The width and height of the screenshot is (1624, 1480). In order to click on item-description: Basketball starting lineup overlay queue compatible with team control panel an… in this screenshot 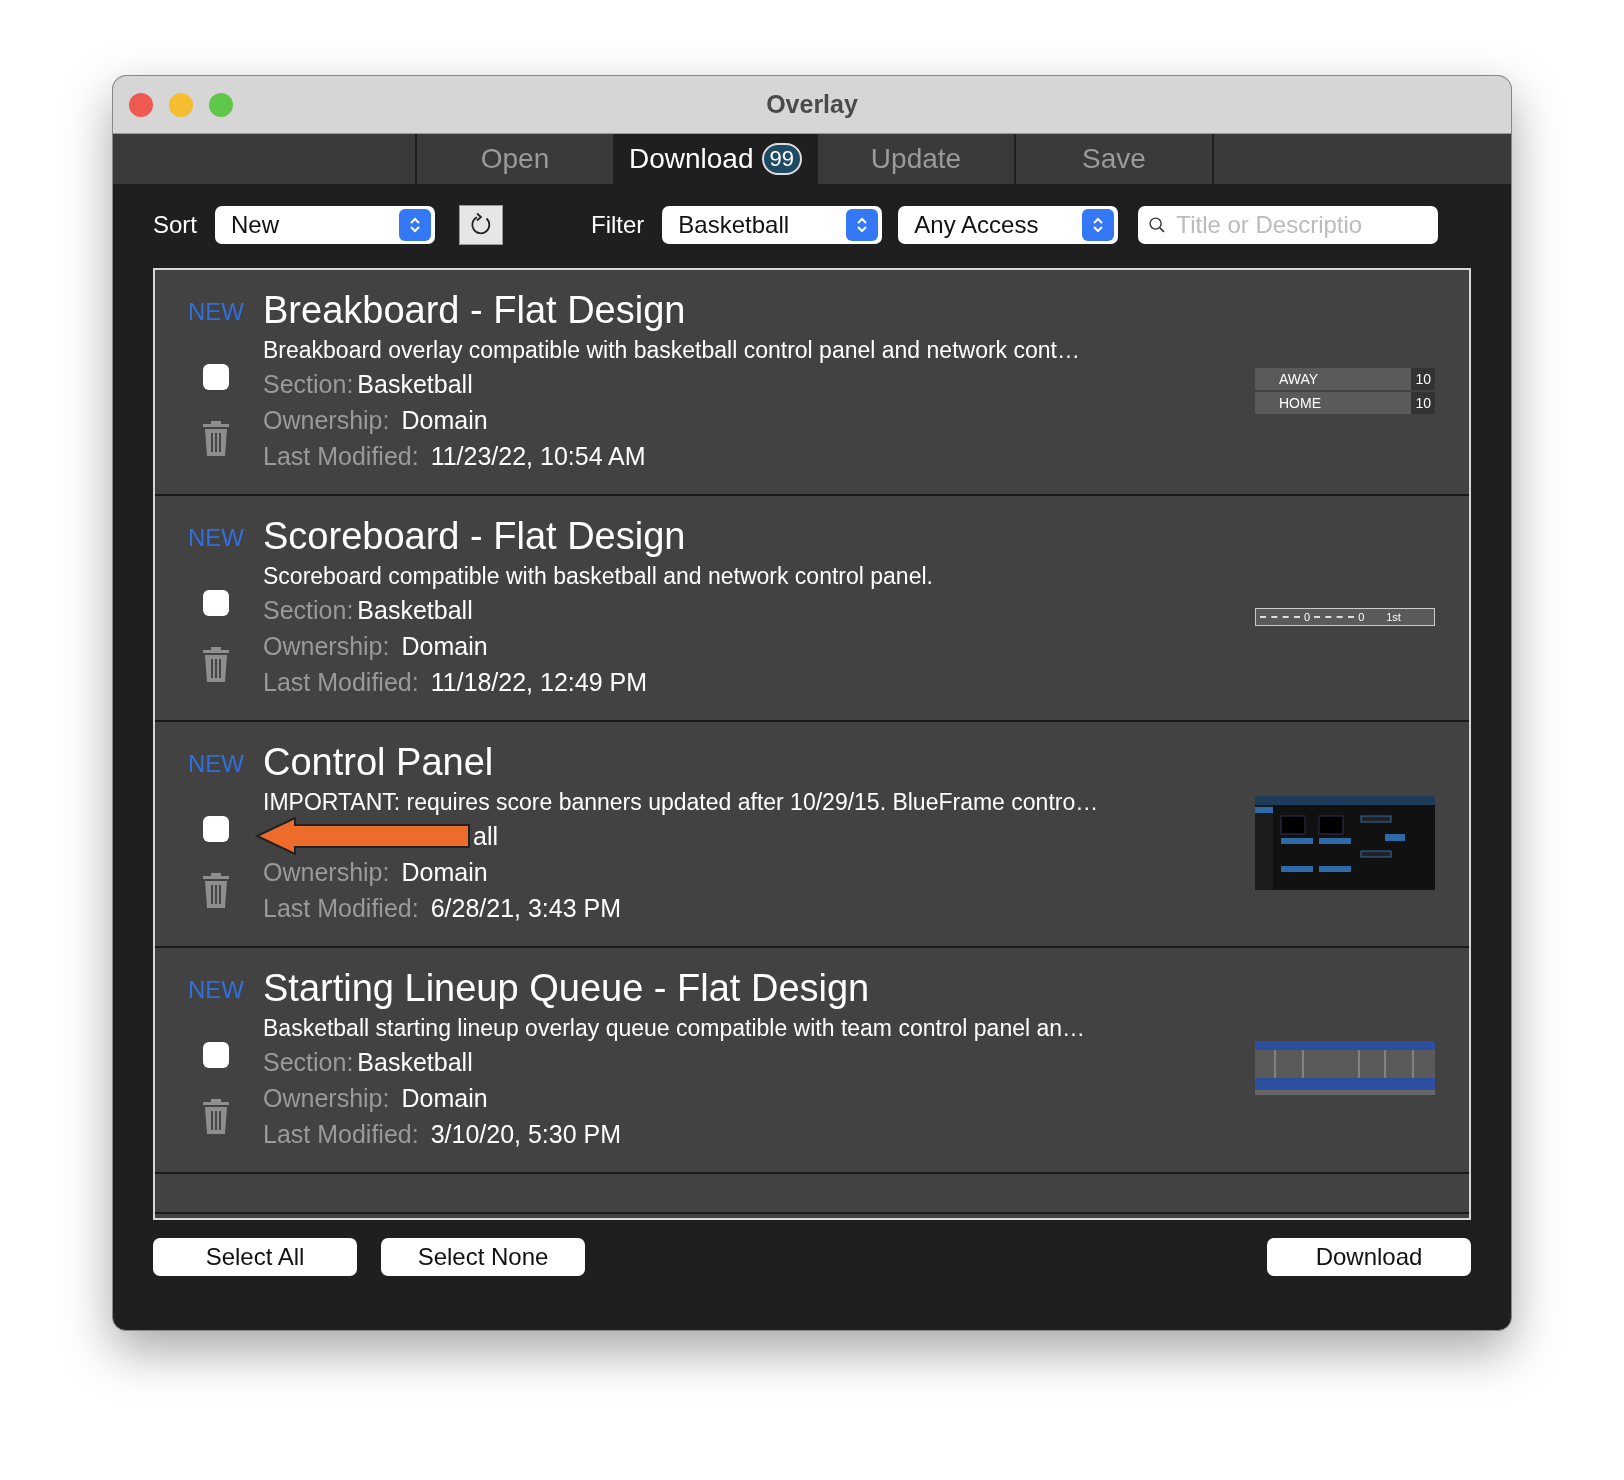, I will do `click(674, 1028)`.